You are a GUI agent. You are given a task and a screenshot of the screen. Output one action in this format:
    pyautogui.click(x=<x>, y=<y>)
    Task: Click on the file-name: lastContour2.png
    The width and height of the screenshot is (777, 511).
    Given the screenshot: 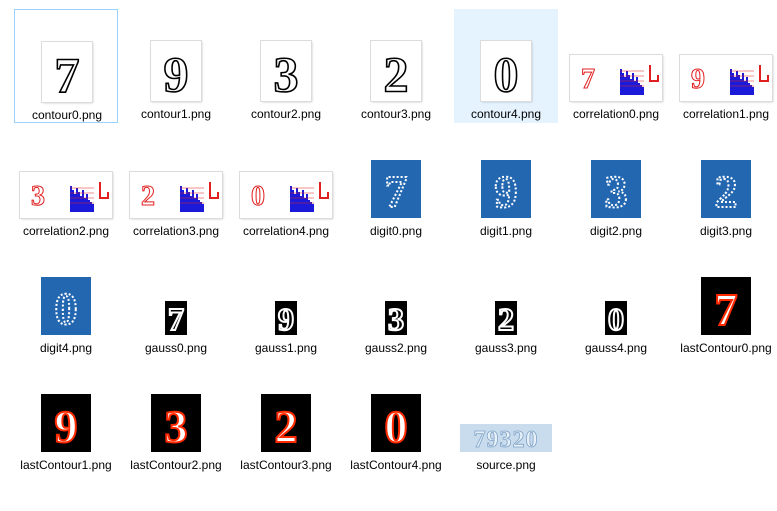 What is the action you would take?
    pyautogui.click(x=176, y=465)
    